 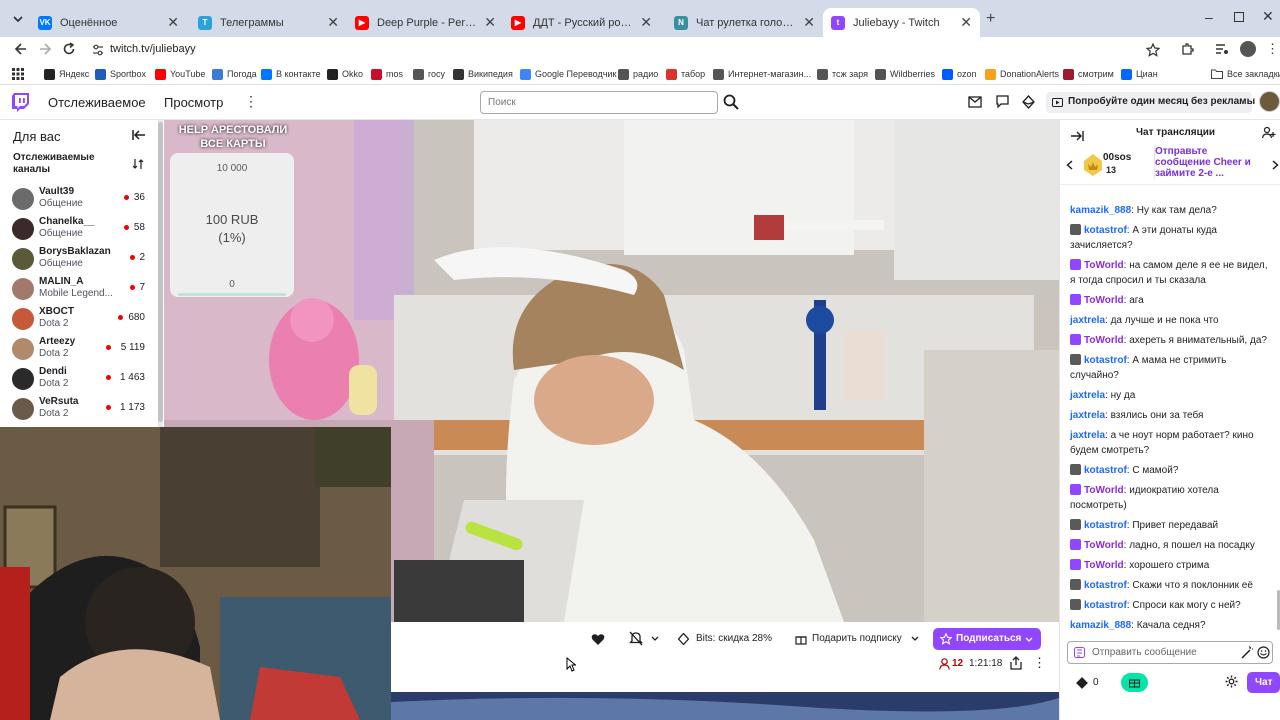 I want to click on extensions-icon, so click(x=1187, y=49).